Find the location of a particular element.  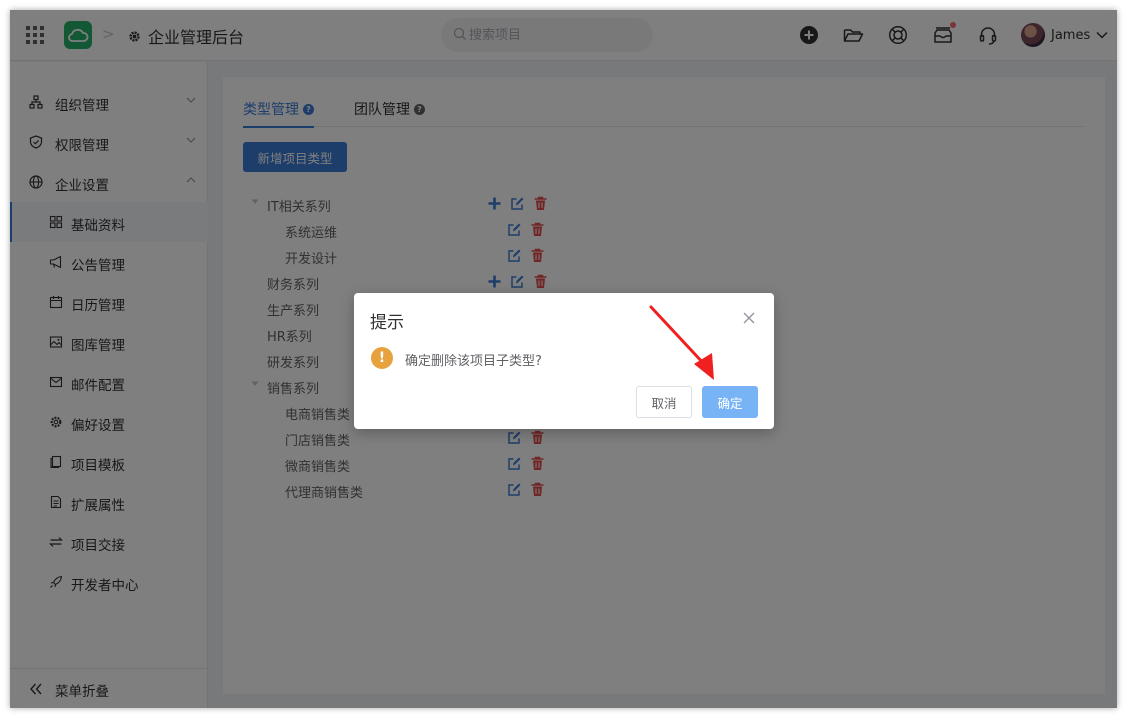

confirm-dialog: 提示 ! 确定删除该项目子类型? 取消 确定 is located at coordinates (564, 361).